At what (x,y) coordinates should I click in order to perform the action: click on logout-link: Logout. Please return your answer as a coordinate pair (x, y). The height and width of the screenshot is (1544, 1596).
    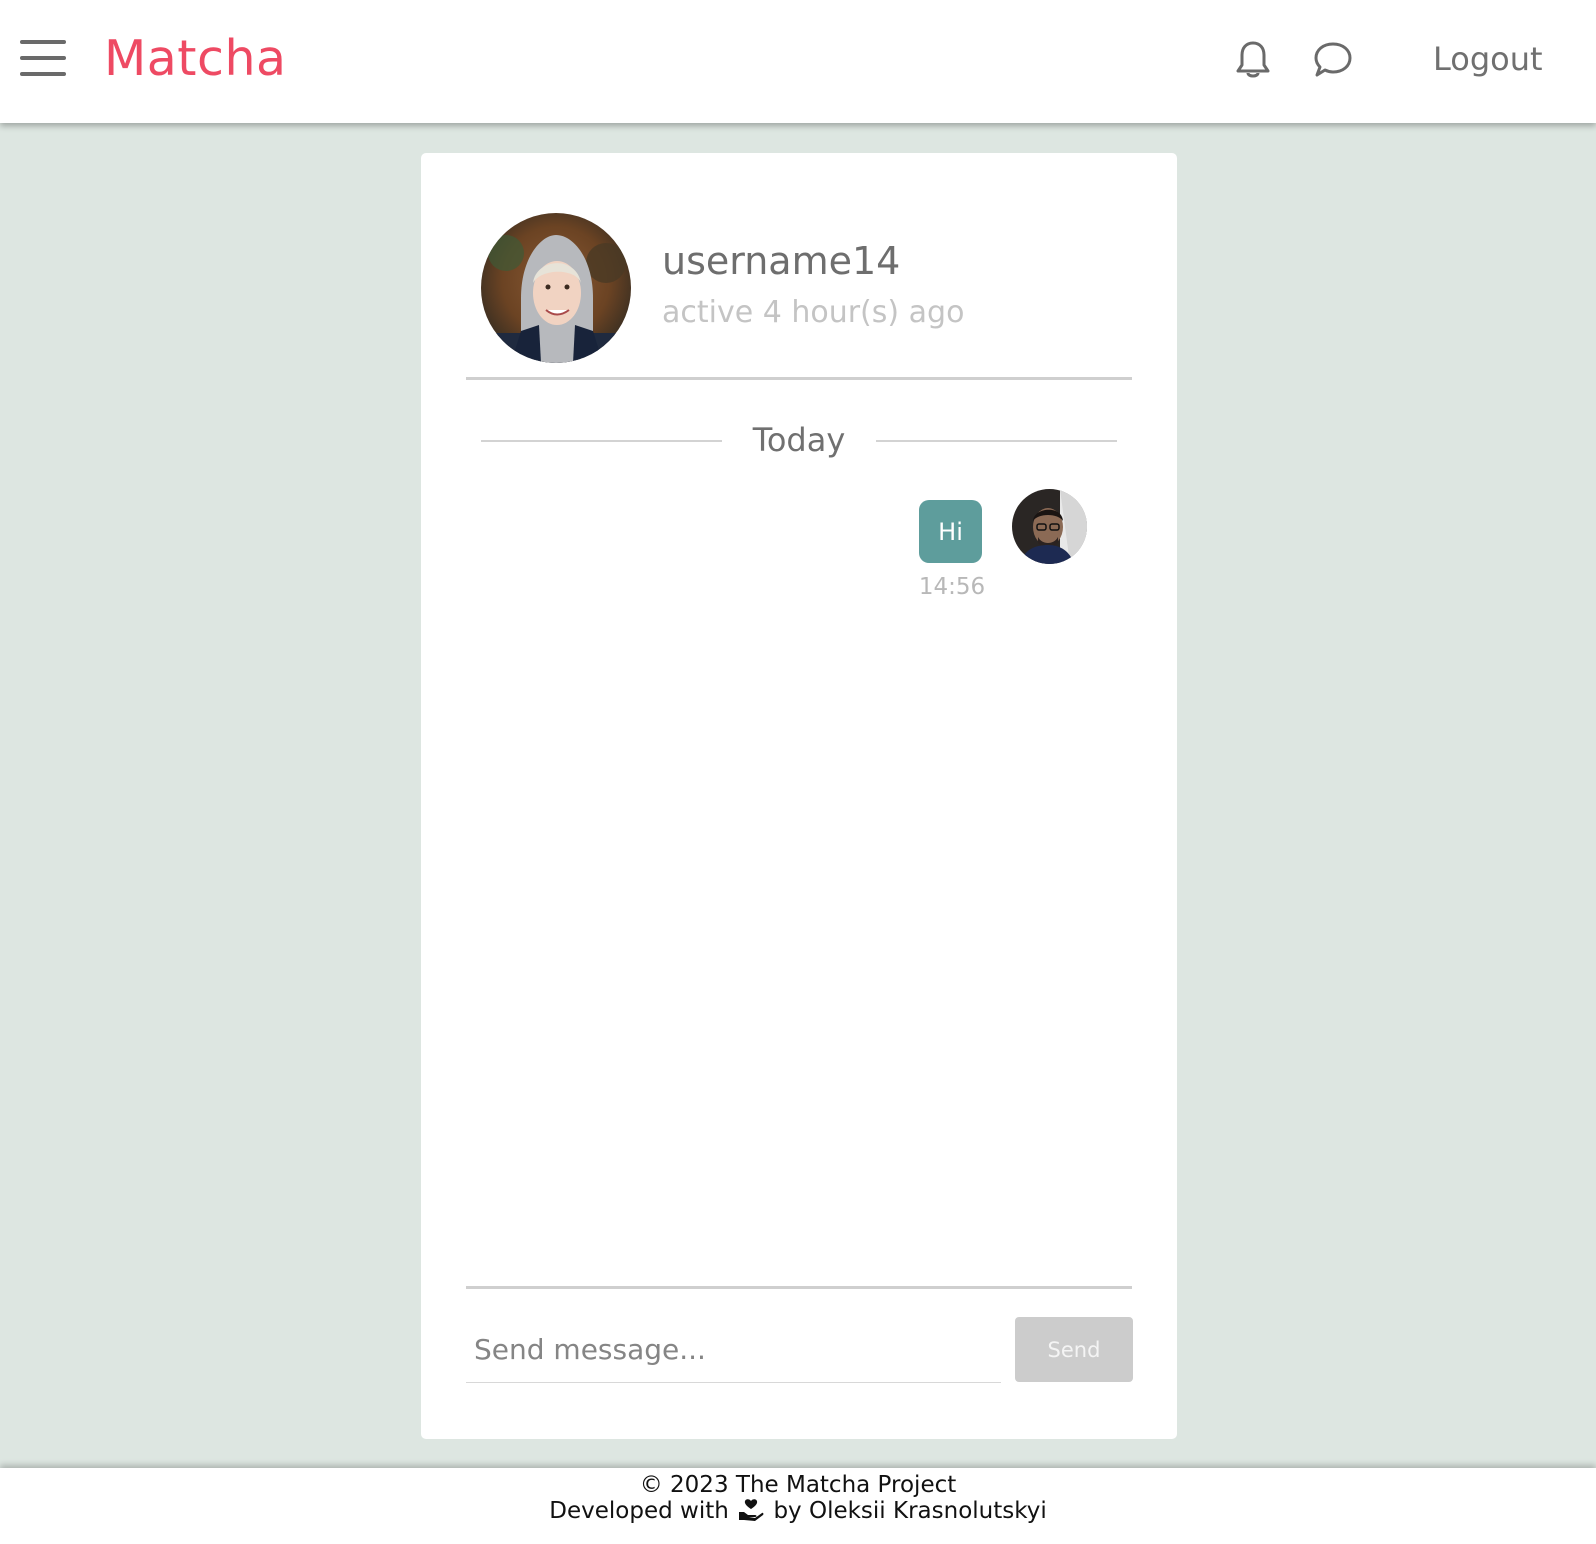
    Looking at the image, I should click on (1488, 59).